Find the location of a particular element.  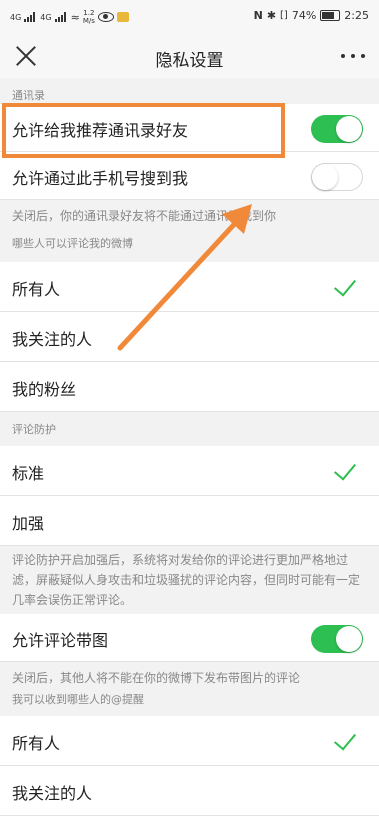

network-speed-unit: M/s is located at coordinates (88, 21).